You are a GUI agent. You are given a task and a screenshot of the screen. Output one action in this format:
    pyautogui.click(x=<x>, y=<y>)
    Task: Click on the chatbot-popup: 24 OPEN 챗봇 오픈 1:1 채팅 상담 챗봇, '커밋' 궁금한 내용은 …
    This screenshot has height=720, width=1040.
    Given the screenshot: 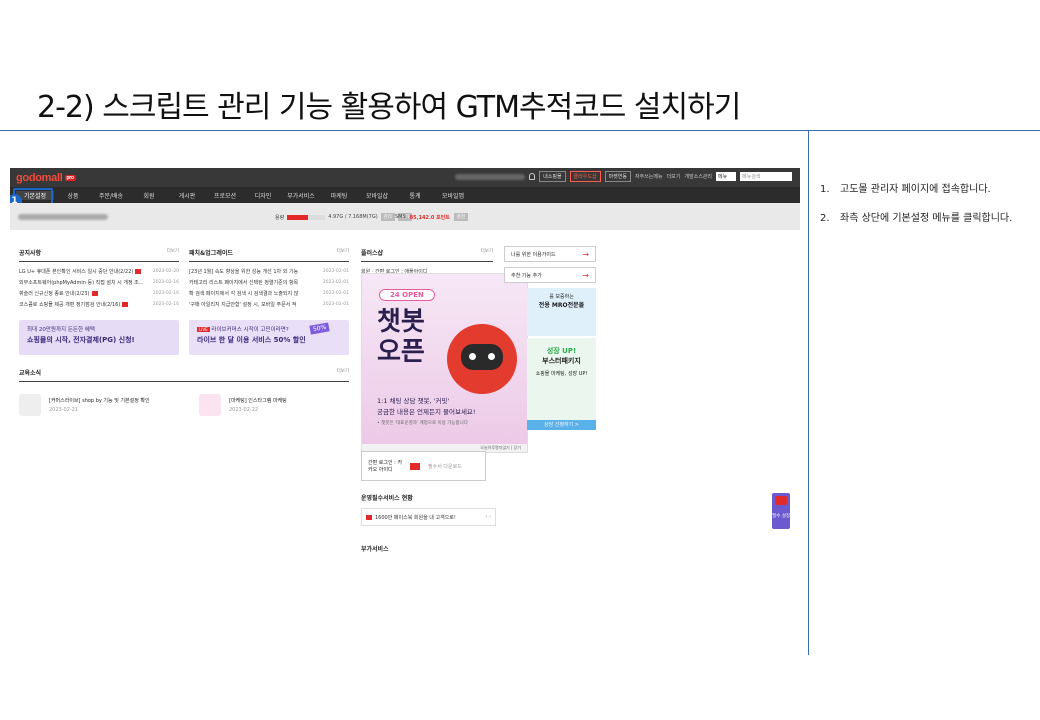 What is the action you would take?
    pyautogui.click(x=444, y=363)
    